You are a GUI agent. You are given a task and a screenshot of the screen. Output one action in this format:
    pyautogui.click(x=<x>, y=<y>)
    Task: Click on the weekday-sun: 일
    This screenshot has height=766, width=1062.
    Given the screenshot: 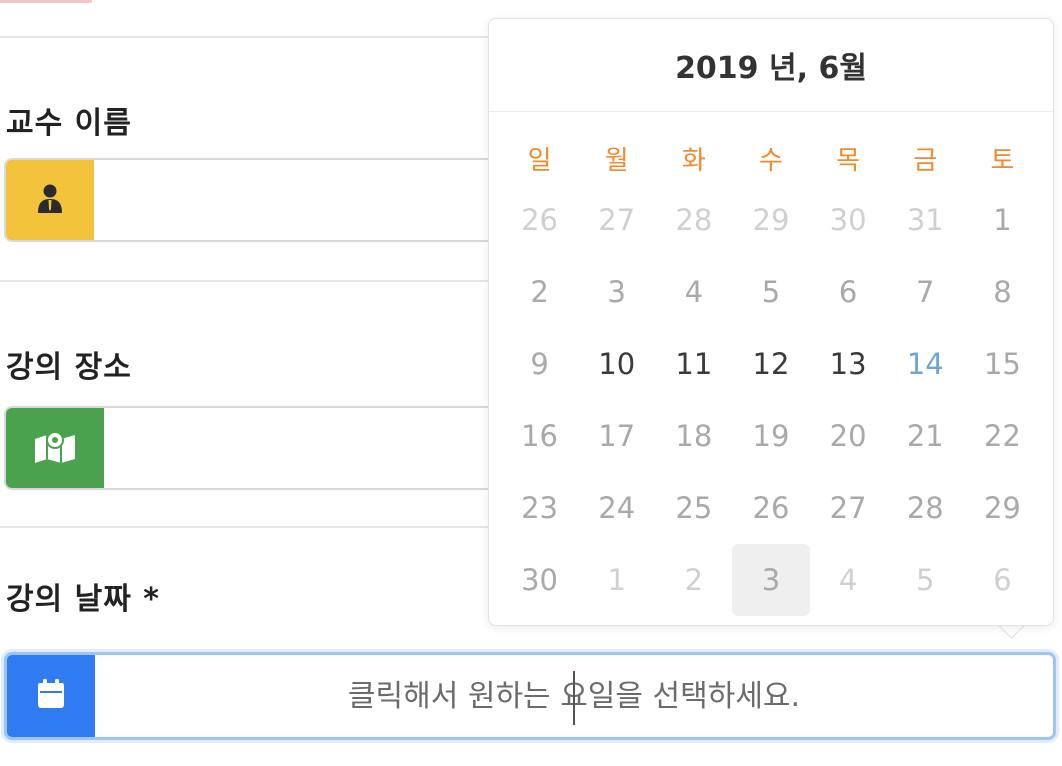 What is the action you would take?
    pyautogui.click(x=539, y=161)
    